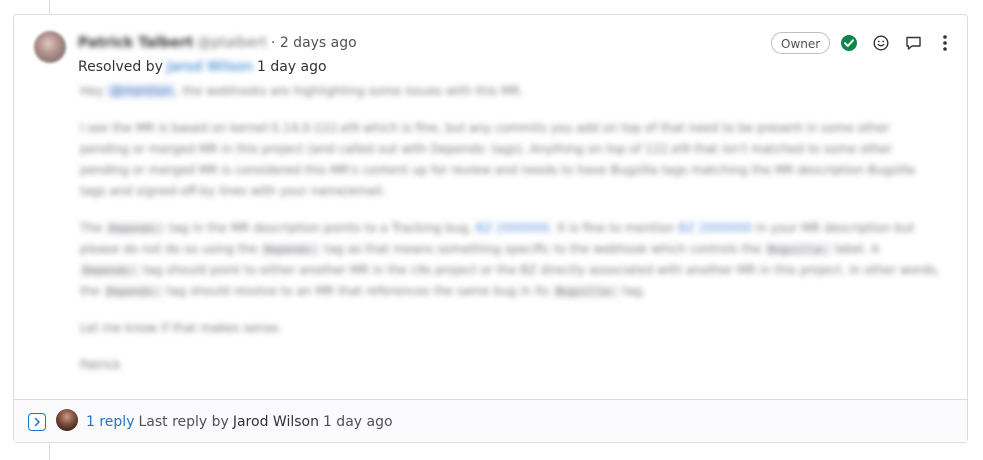 The width and height of the screenshot is (983, 460). I want to click on reply-count-link: 1 reply, so click(110, 422).